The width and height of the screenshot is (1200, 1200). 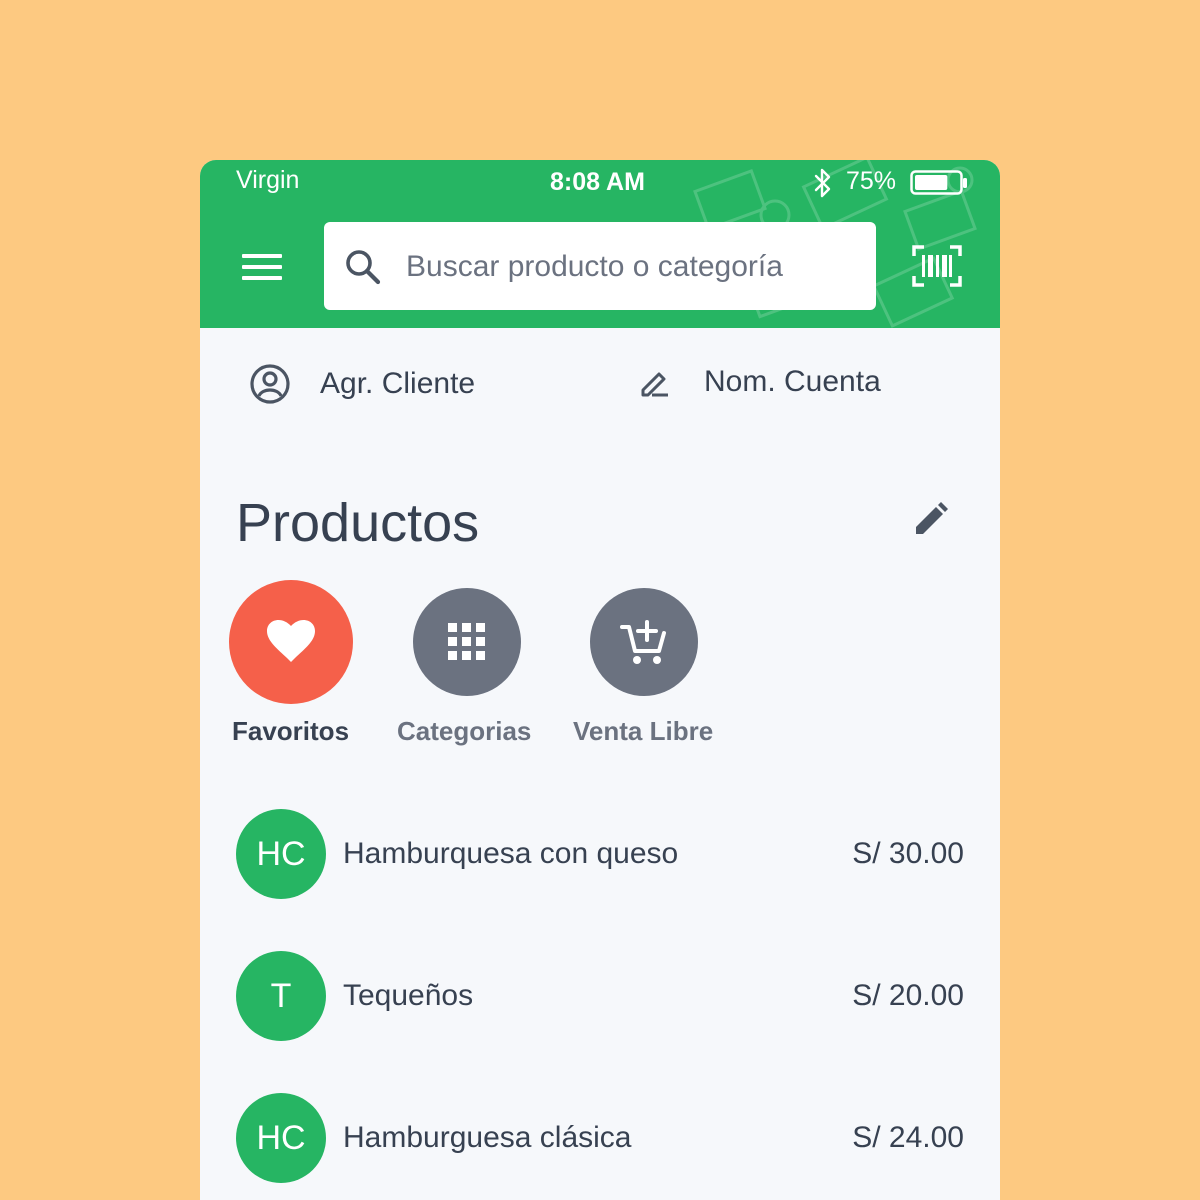 I want to click on battery-icon, so click(x=938, y=182).